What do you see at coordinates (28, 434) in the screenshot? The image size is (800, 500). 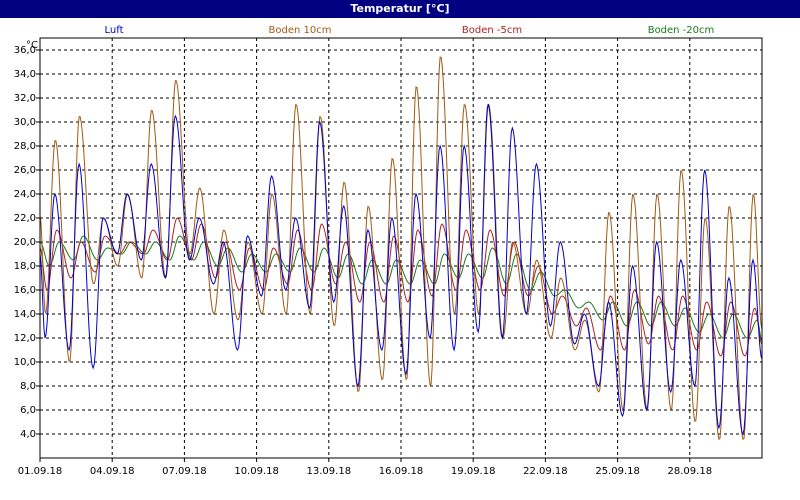 I see `y-tick-label: 4,0` at bounding box center [28, 434].